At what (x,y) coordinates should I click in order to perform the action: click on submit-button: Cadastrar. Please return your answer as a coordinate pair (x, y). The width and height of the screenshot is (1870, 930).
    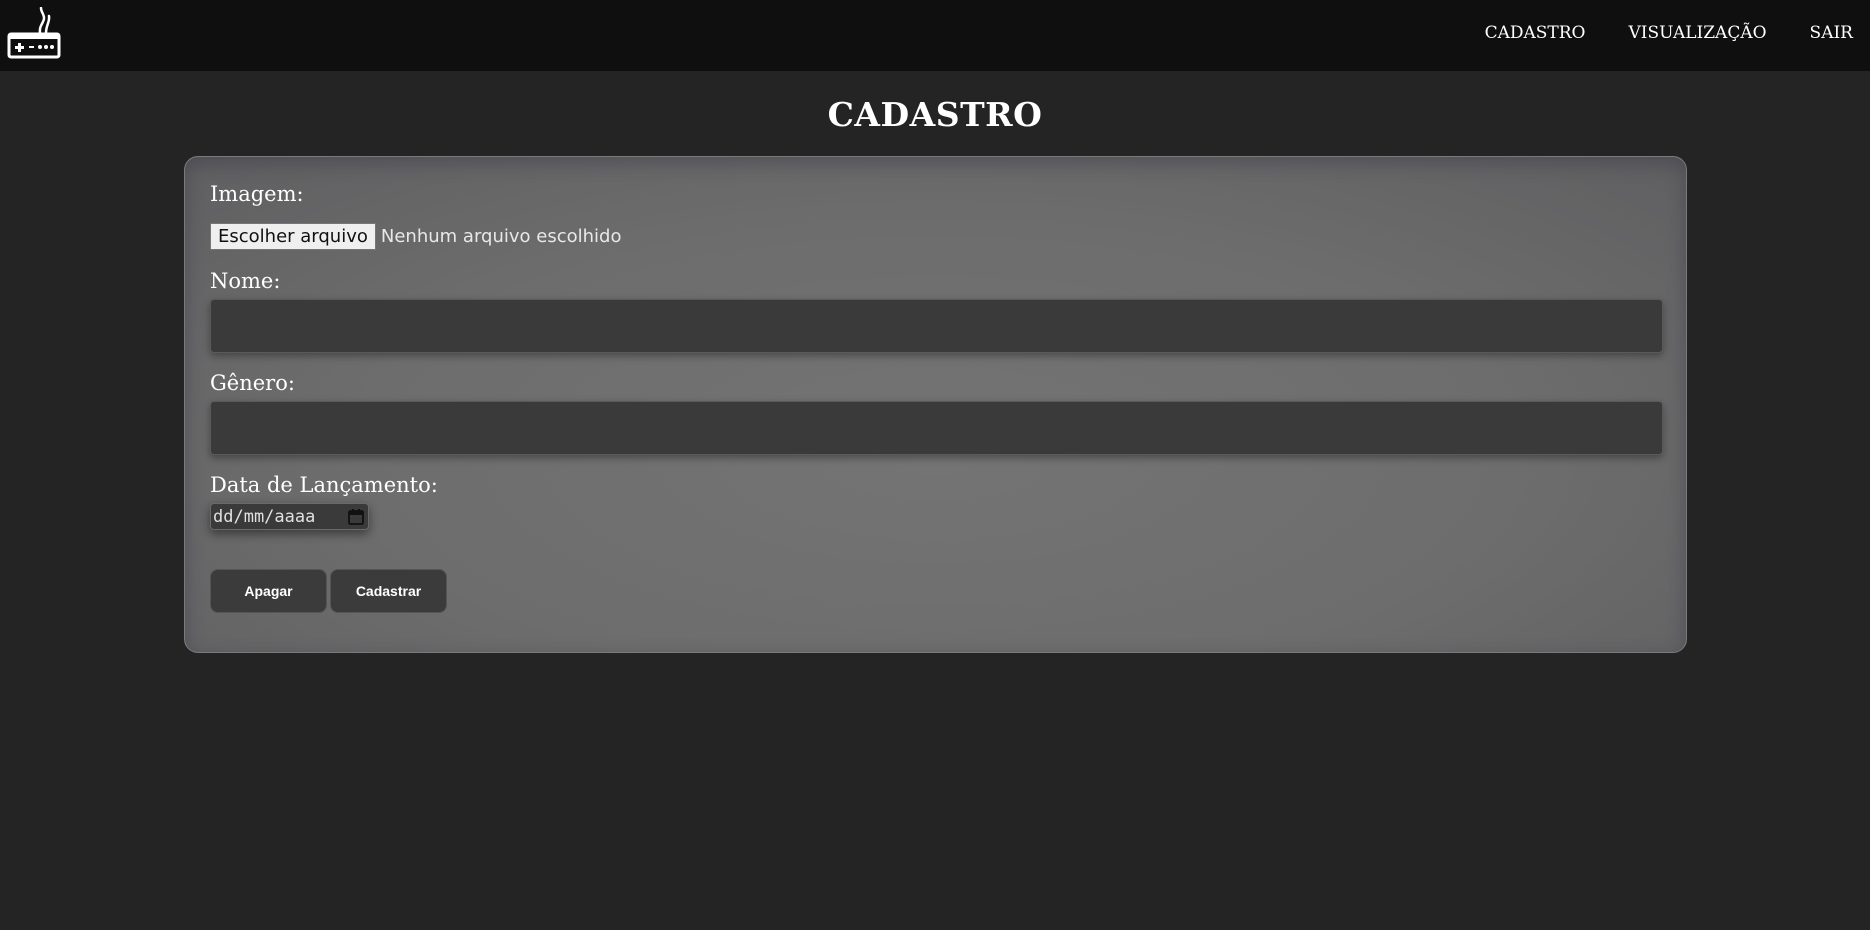
    Looking at the image, I should click on (388, 591).